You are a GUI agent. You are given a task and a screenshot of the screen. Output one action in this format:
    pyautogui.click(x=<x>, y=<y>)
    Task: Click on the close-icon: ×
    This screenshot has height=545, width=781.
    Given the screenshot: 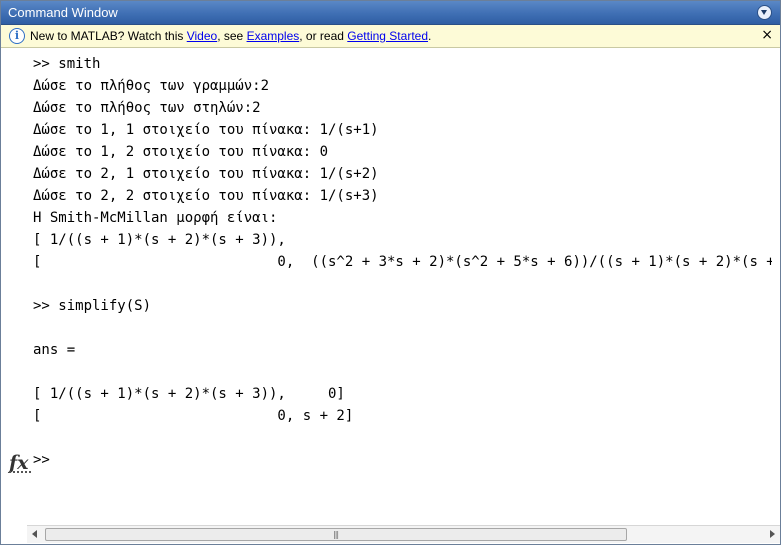 What is the action you would take?
    pyautogui.click(x=767, y=35)
    